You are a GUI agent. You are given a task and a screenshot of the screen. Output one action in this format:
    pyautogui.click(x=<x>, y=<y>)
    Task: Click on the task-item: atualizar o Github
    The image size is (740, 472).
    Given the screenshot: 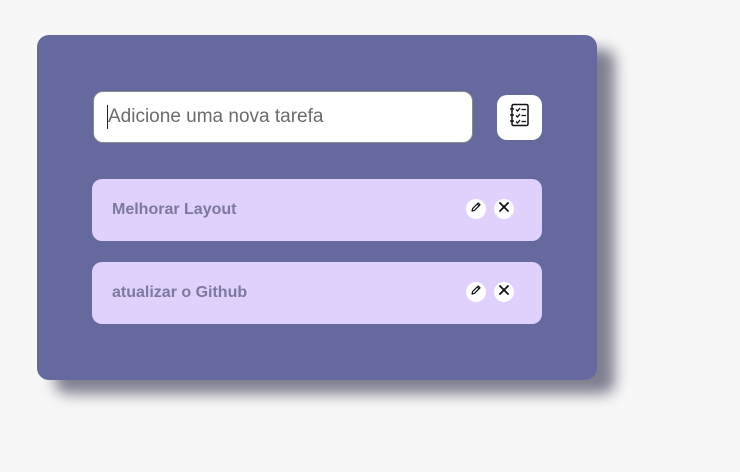 What is the action you would take?
    pyautogui.click(x=317, y=293)
    